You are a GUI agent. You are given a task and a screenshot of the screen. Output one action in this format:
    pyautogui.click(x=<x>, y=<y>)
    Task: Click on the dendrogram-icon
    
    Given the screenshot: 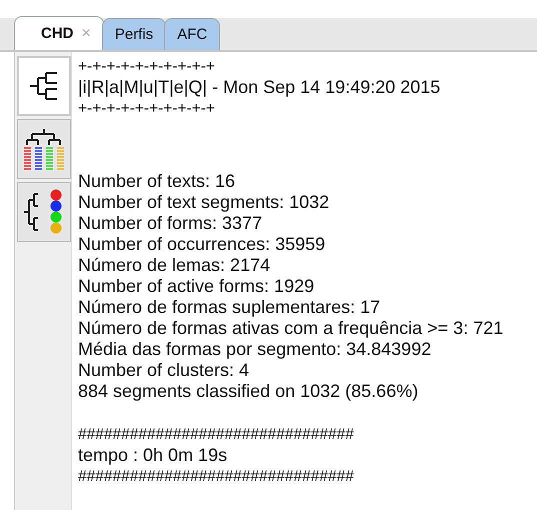 What is the action you would take?
    pyautogui.click(x=44, y=86)
    